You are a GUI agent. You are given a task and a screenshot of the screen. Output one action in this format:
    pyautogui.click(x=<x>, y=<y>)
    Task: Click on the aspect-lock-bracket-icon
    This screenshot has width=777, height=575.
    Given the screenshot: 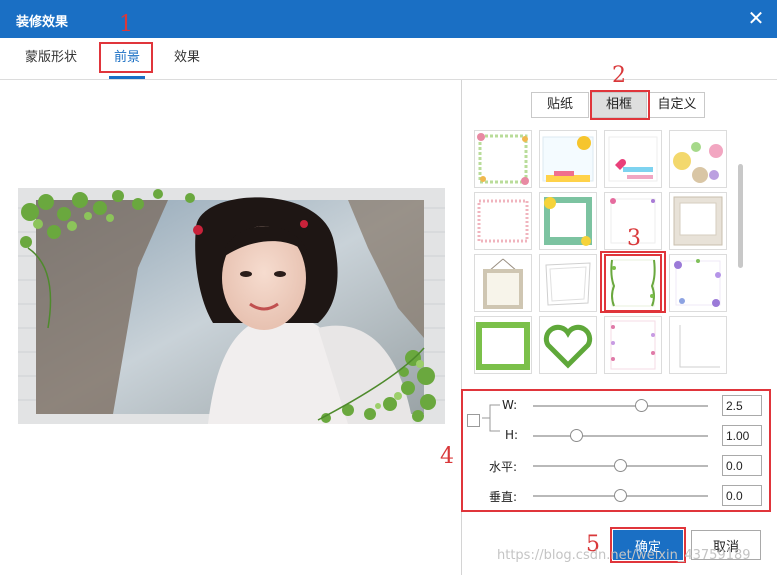 What is the action you would take?
    pyautogui.click(x=491, y=418)
    